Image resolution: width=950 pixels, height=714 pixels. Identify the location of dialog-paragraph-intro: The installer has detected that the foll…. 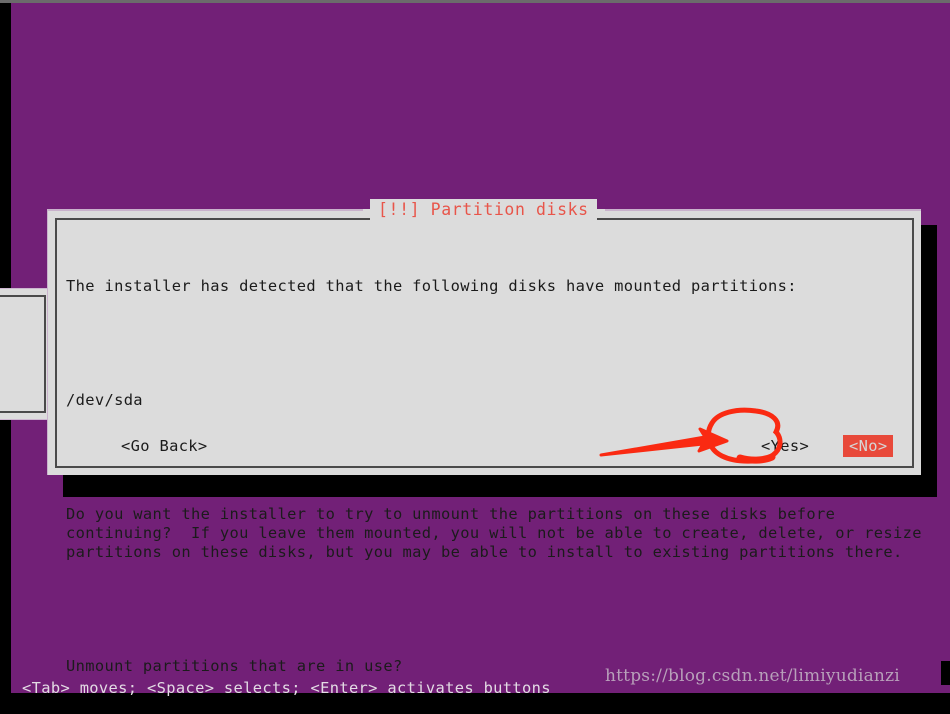
(431, 286).